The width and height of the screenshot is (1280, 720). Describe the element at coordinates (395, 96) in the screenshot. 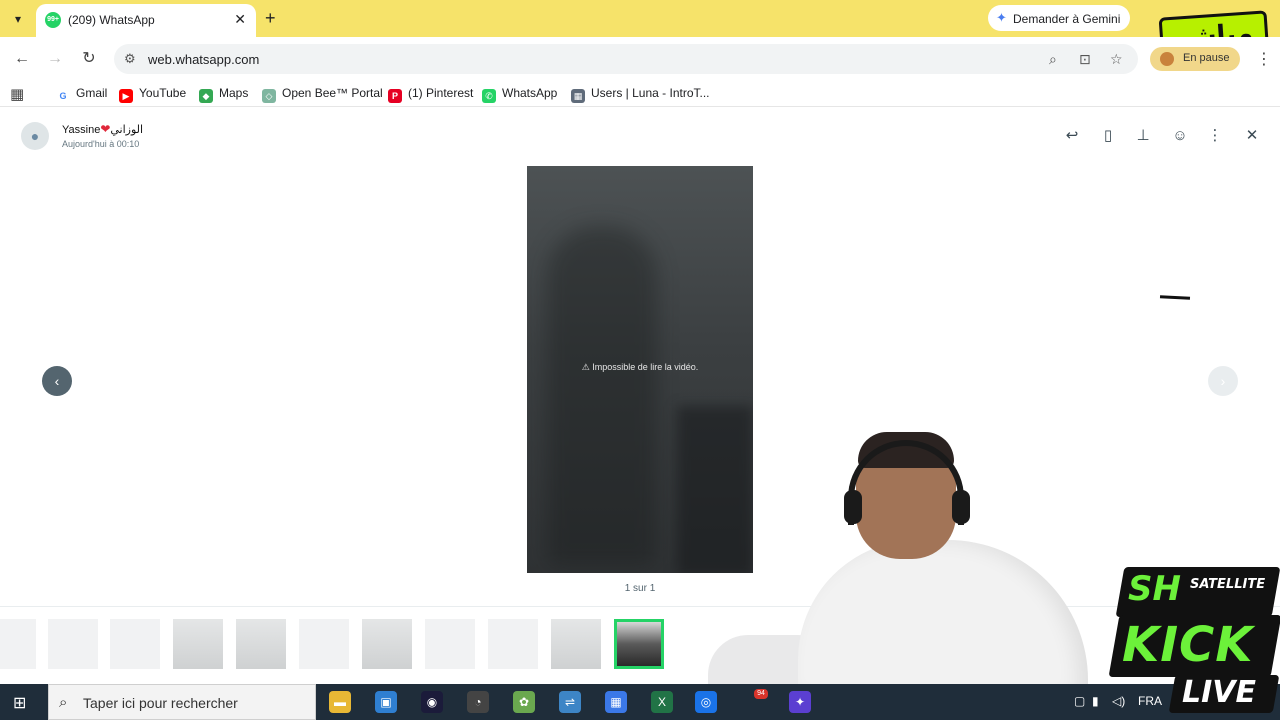

I see `bookmark-favicon-icon: P` at that location.